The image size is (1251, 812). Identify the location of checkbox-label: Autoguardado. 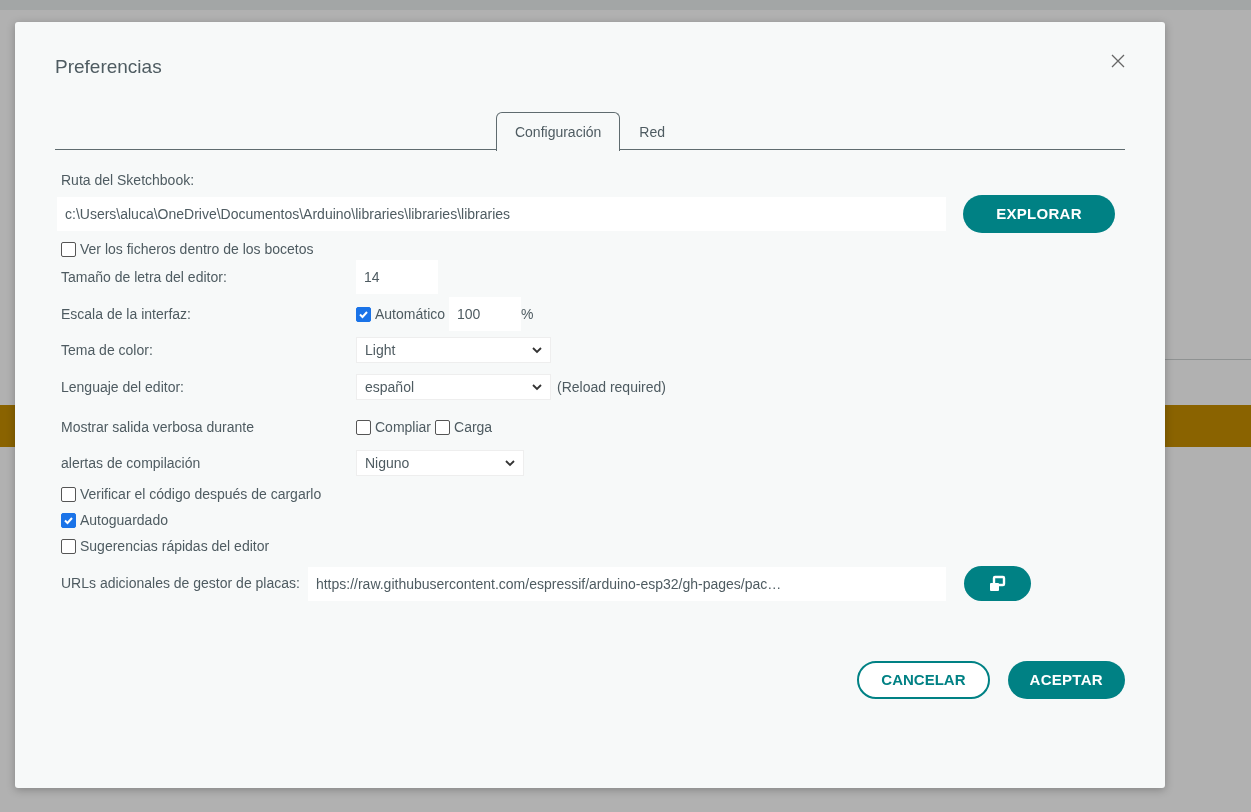
(124, 520).